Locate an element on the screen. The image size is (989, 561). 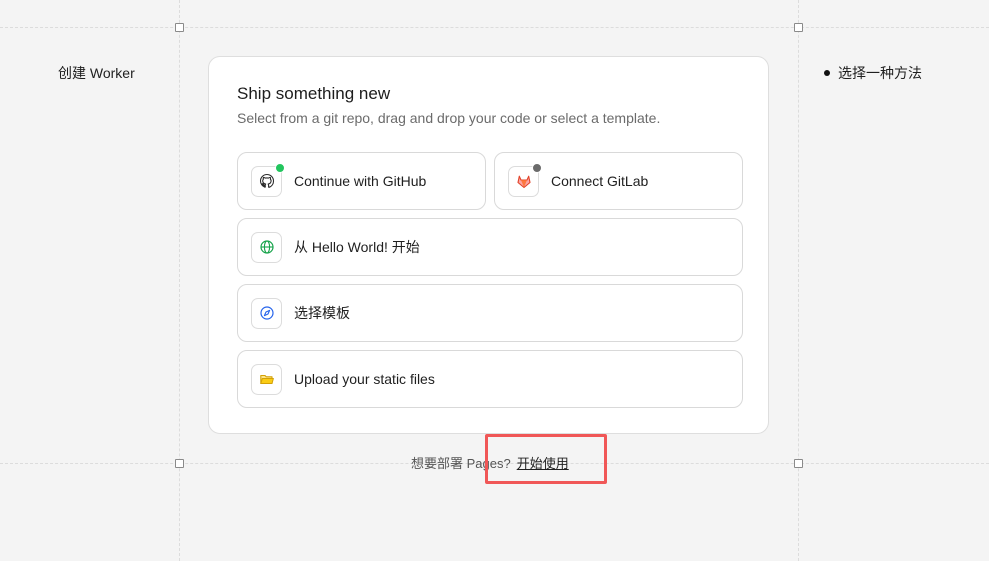
continue-github-button: Continue with GitHub is located at coordinates (361, 181).